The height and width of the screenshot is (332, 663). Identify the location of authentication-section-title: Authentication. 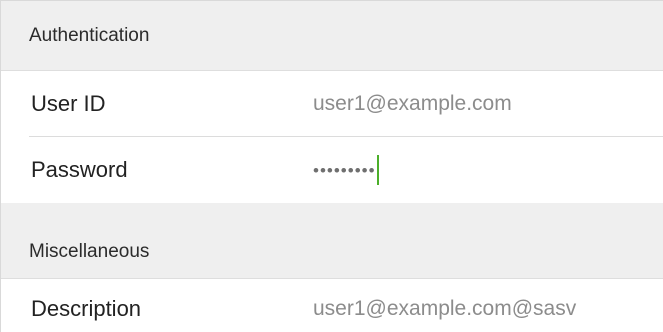
(89, 35).